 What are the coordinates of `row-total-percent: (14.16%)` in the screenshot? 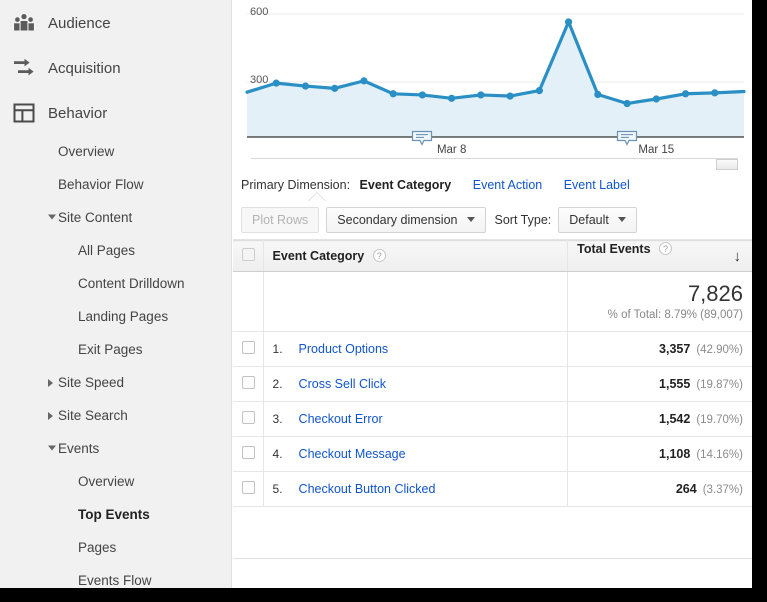 It's located at (719, 455).